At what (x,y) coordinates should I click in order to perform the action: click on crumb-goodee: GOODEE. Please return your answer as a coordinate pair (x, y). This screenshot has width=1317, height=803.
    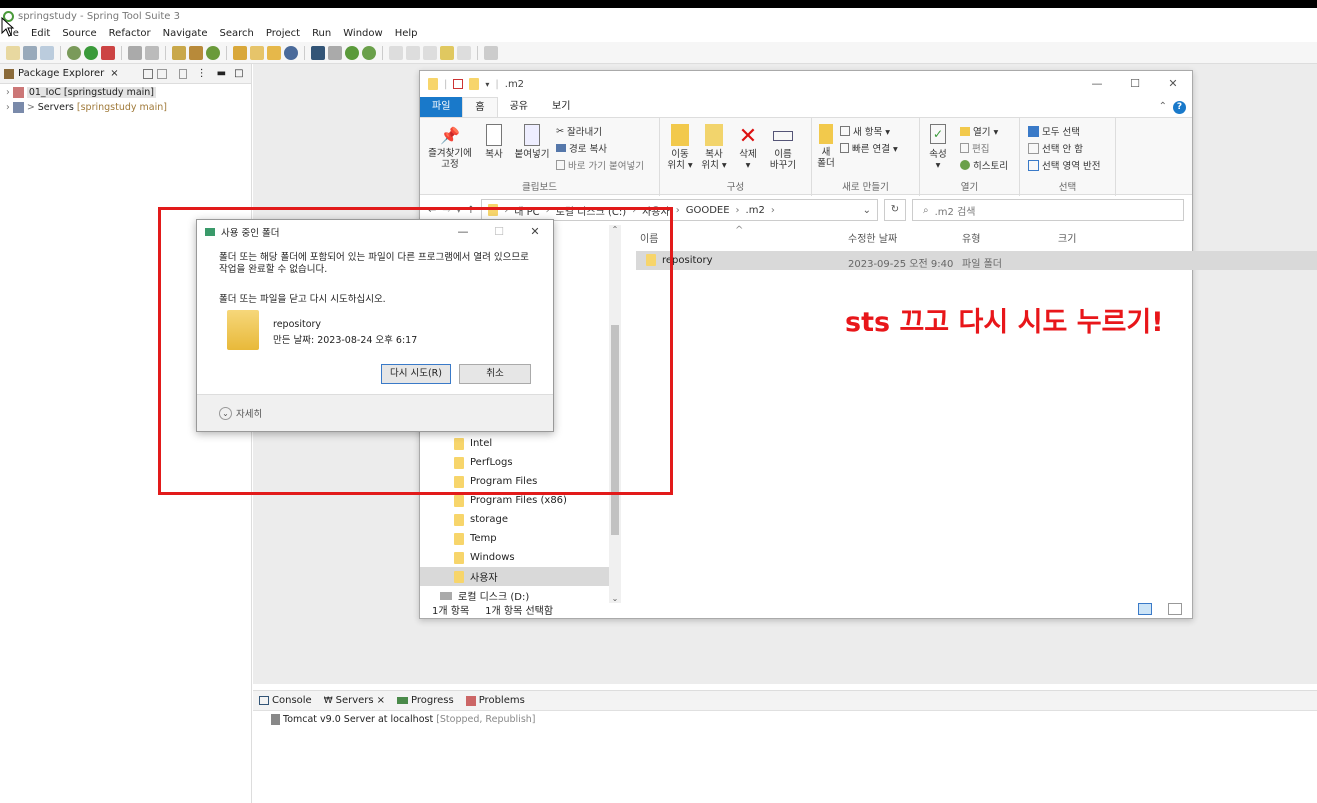
    Looking at the image, I should click on (708, 210).